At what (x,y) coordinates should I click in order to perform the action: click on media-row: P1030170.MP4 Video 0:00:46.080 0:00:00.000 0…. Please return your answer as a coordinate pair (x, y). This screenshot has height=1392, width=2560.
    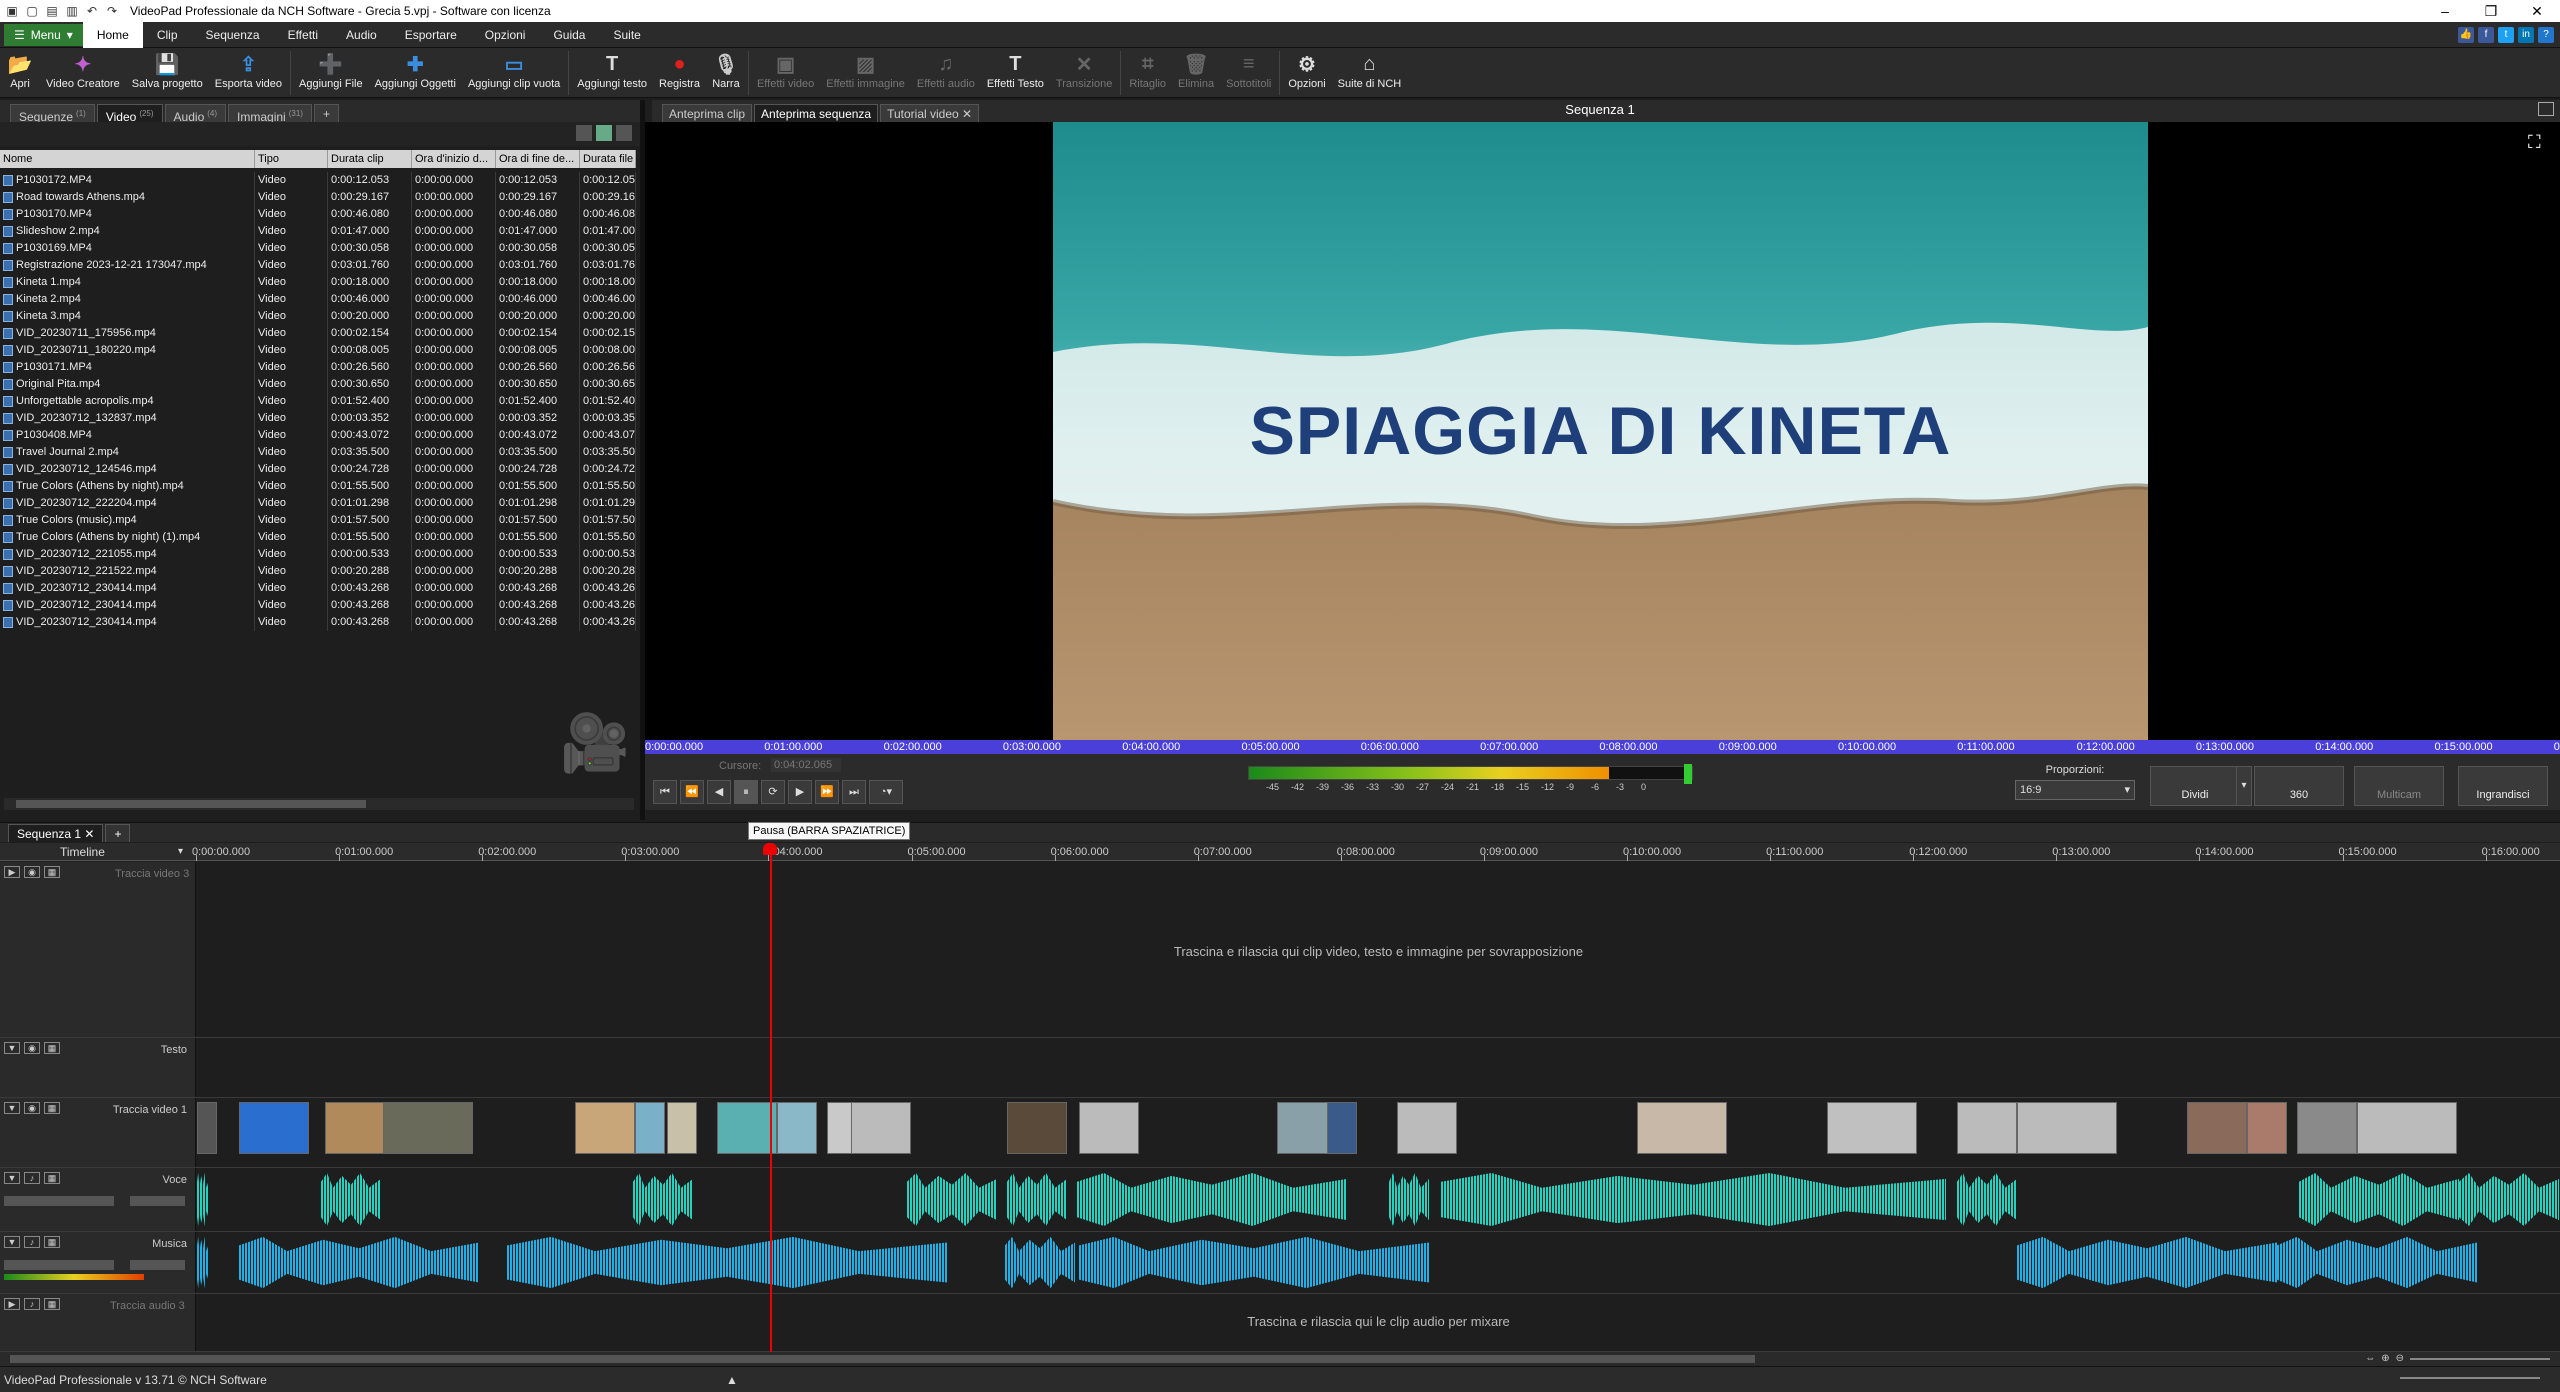
    Looking at the image, I should click on (318, 214).